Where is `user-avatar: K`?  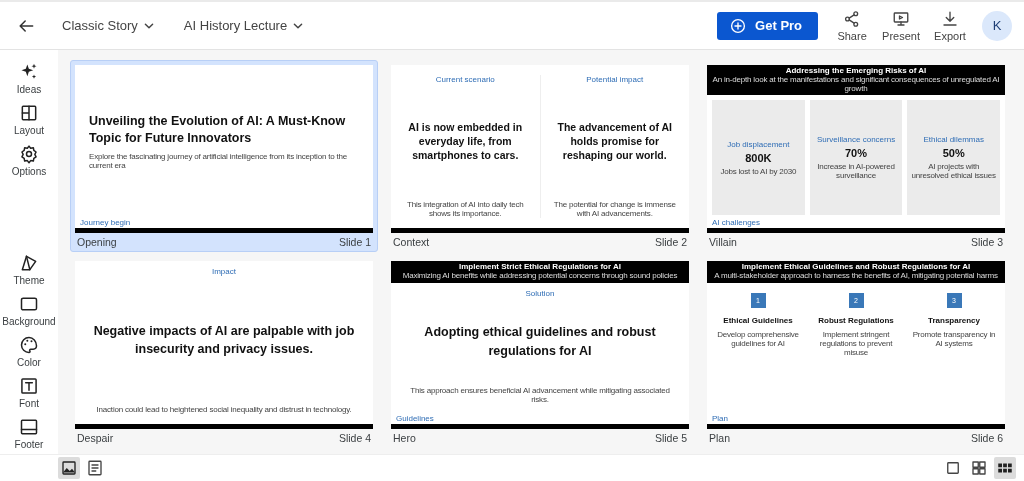 user-avatar: K is located at coordinates (997, 25).